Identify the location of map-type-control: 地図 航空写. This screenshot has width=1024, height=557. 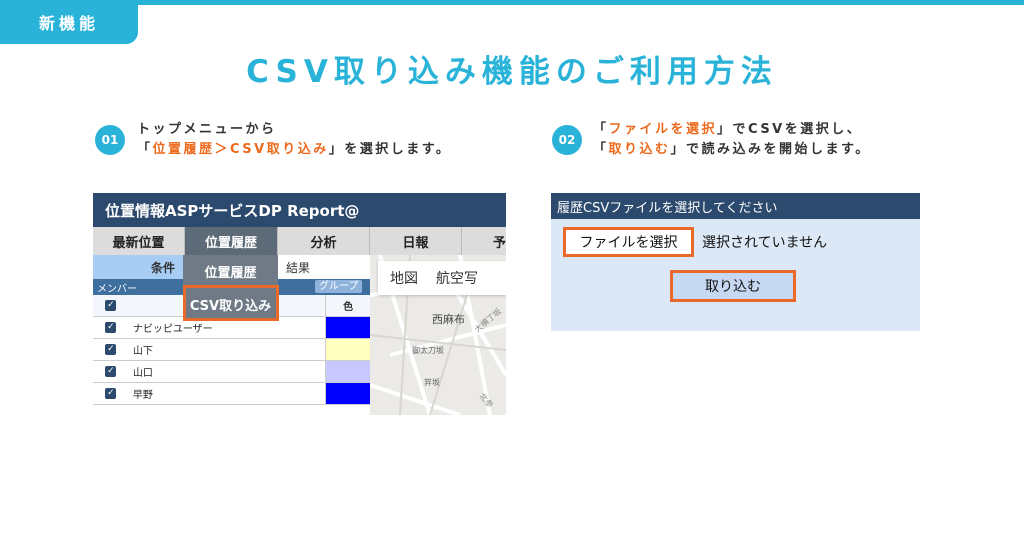
(442, 278).